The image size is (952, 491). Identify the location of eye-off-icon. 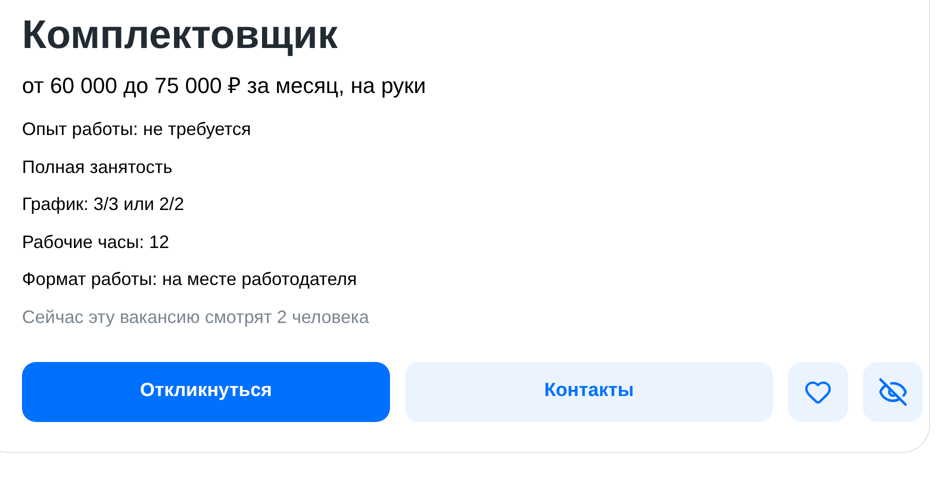
(893, 391).